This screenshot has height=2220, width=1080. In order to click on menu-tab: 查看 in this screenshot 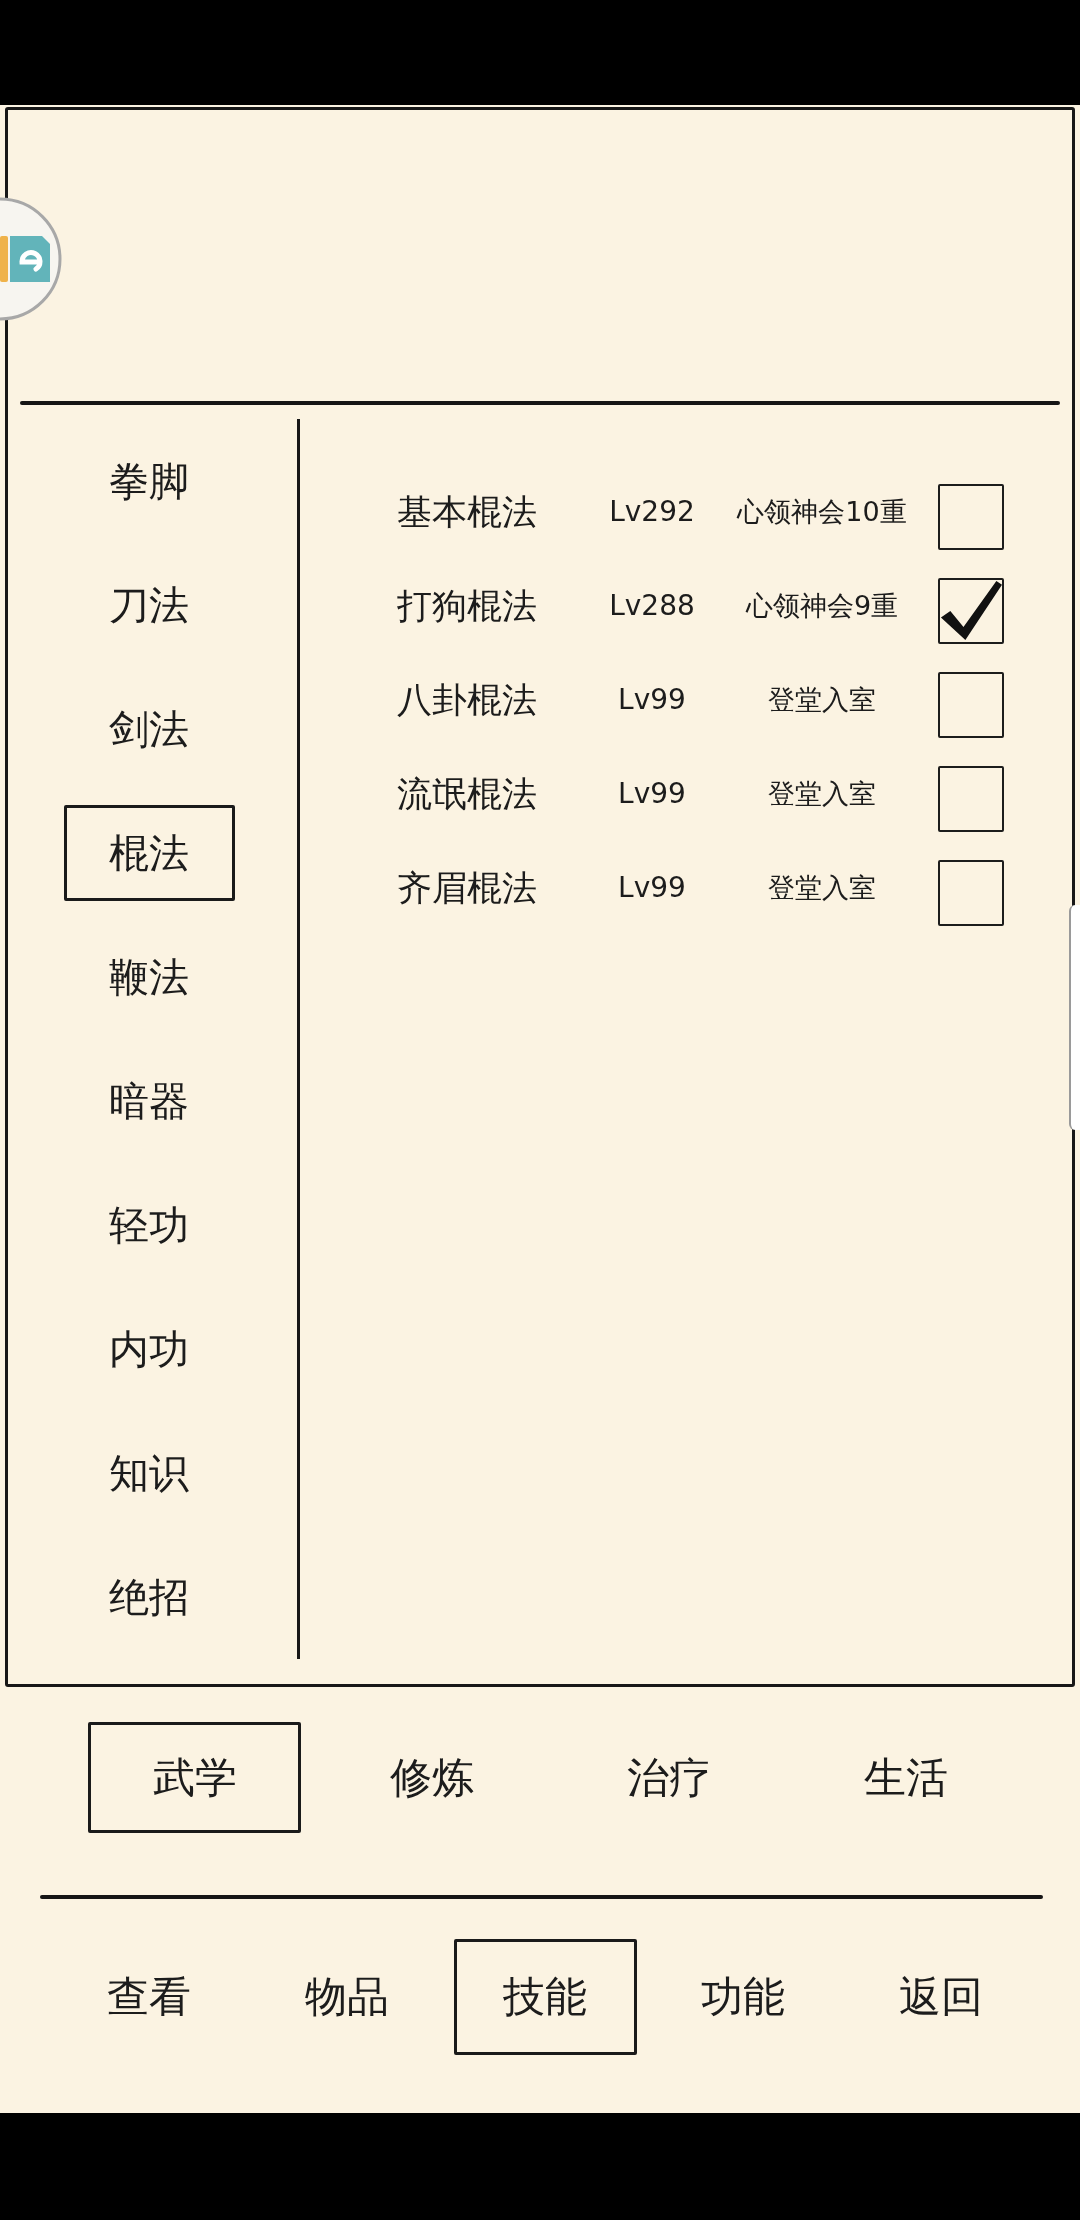, I will do `click(149, 1997)`.